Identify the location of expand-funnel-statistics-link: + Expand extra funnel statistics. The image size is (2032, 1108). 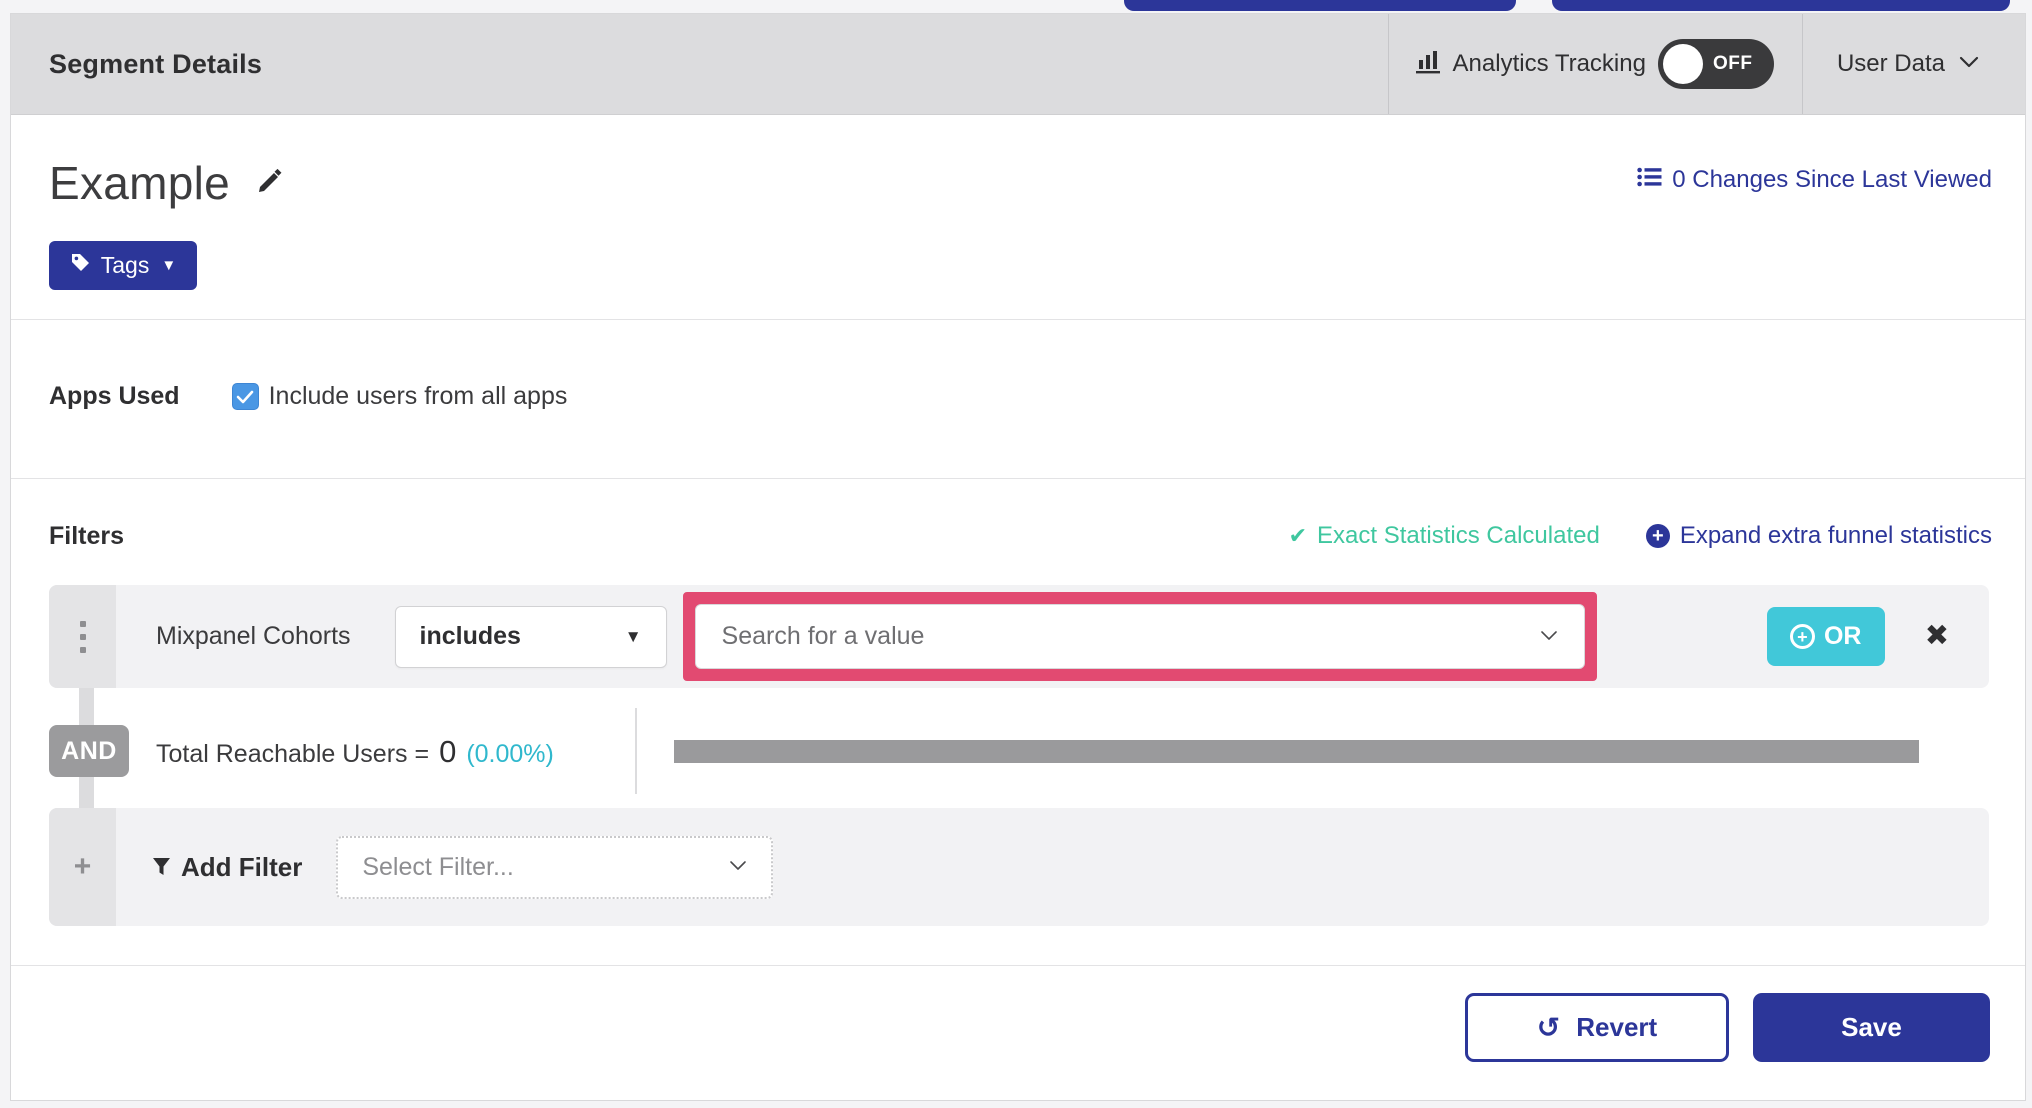
(1818, 536).